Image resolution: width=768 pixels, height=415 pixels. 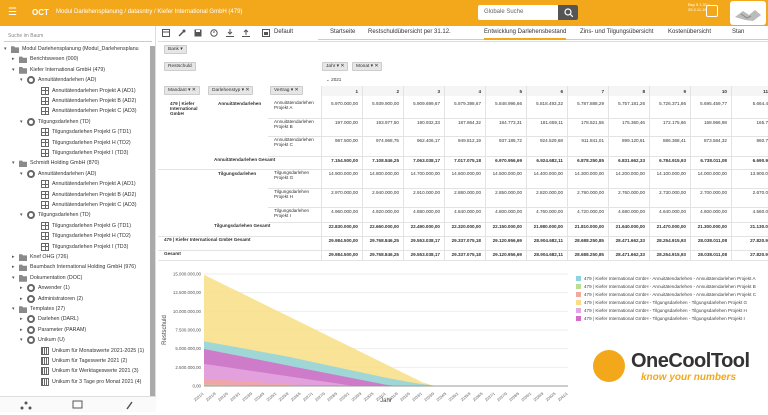 I want to click on history-icon, so click(x=214, y=33).